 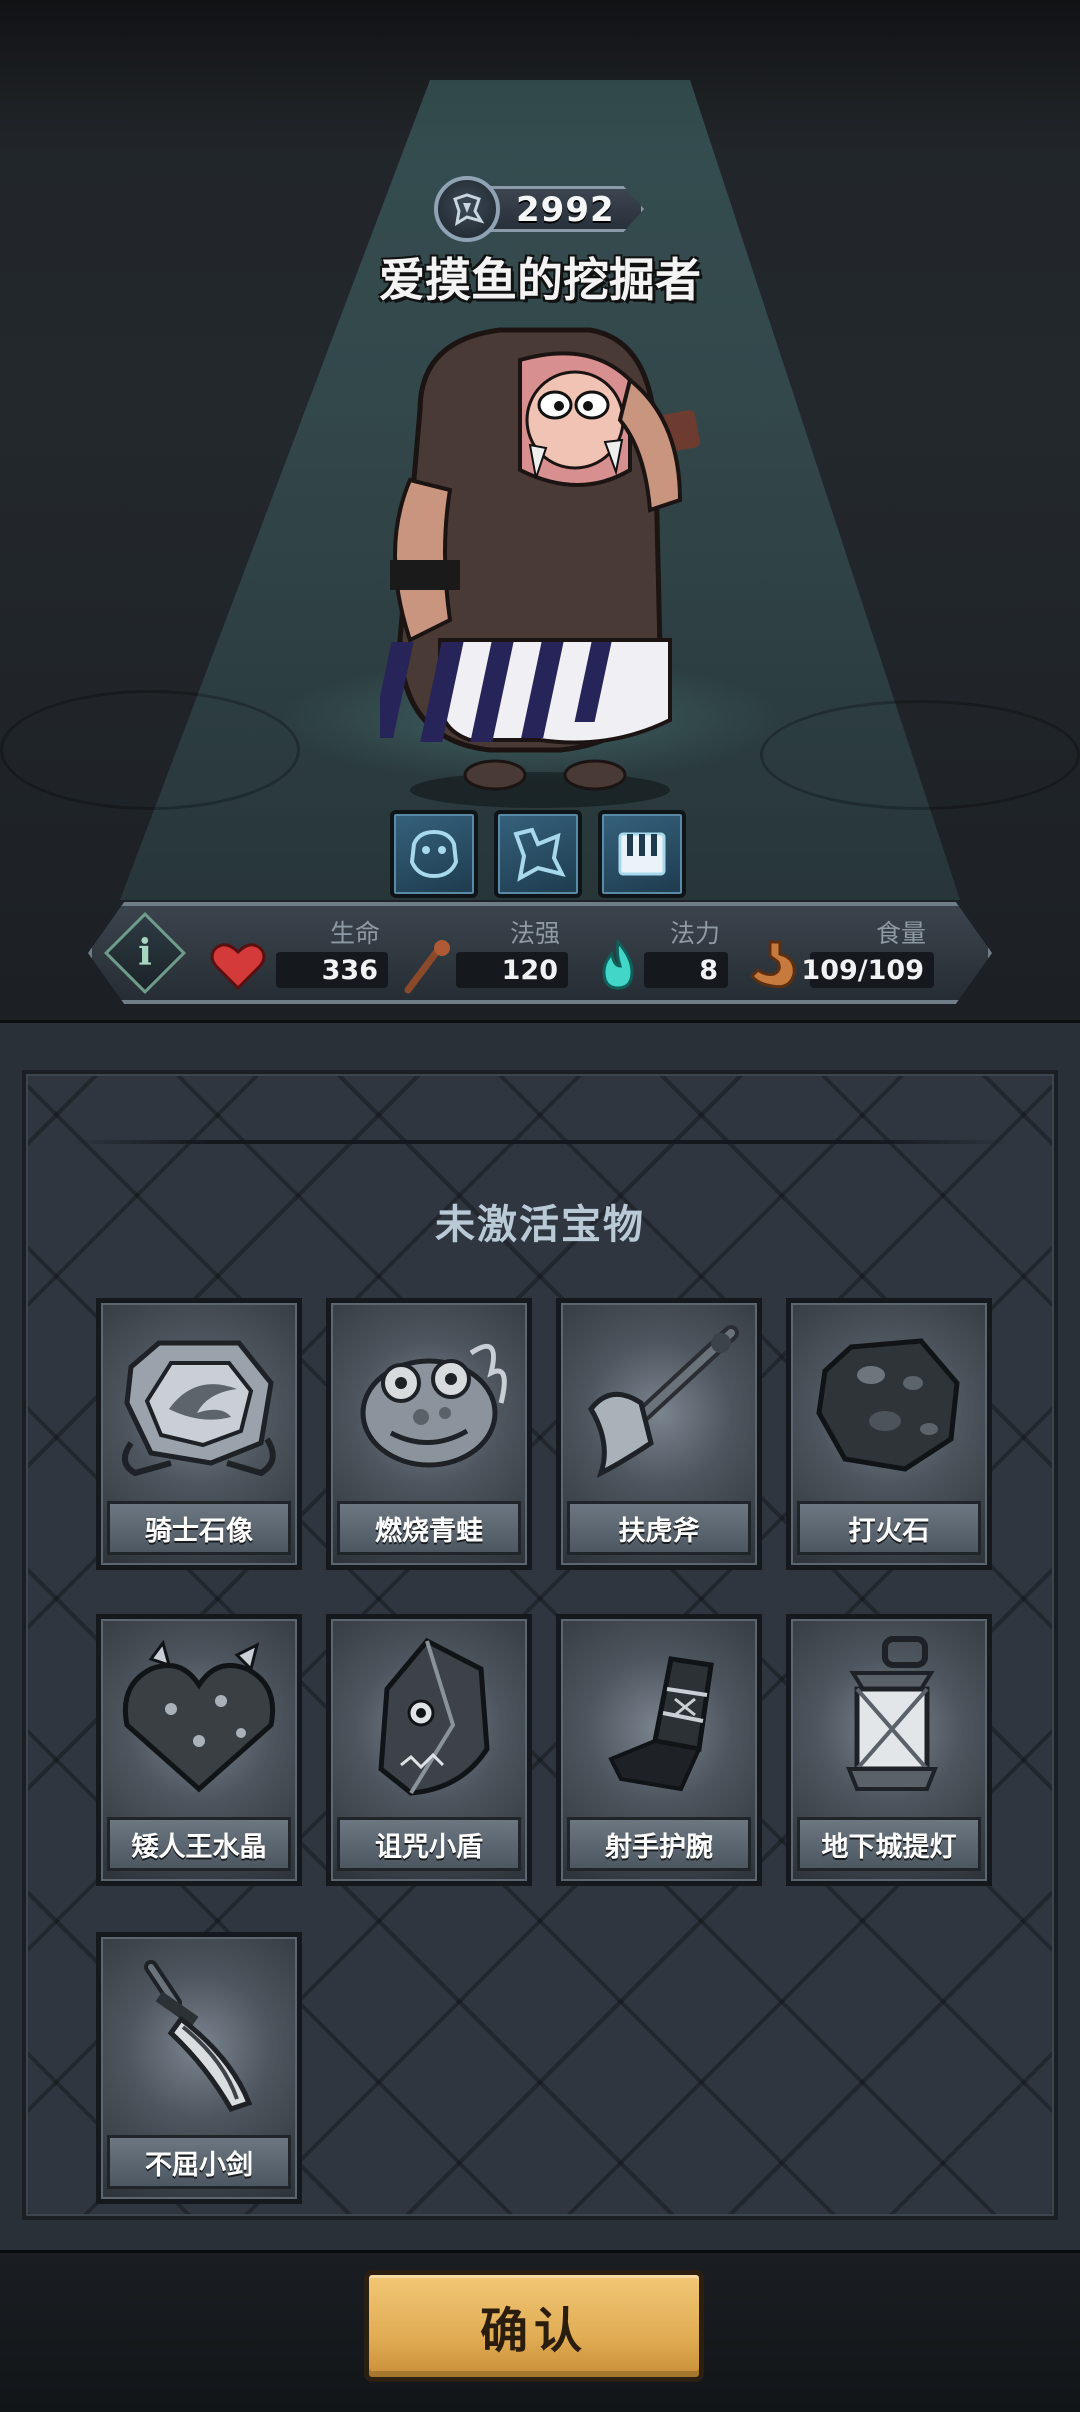 I want to click on stat-health-value: 336, so click(x=349, y=970).